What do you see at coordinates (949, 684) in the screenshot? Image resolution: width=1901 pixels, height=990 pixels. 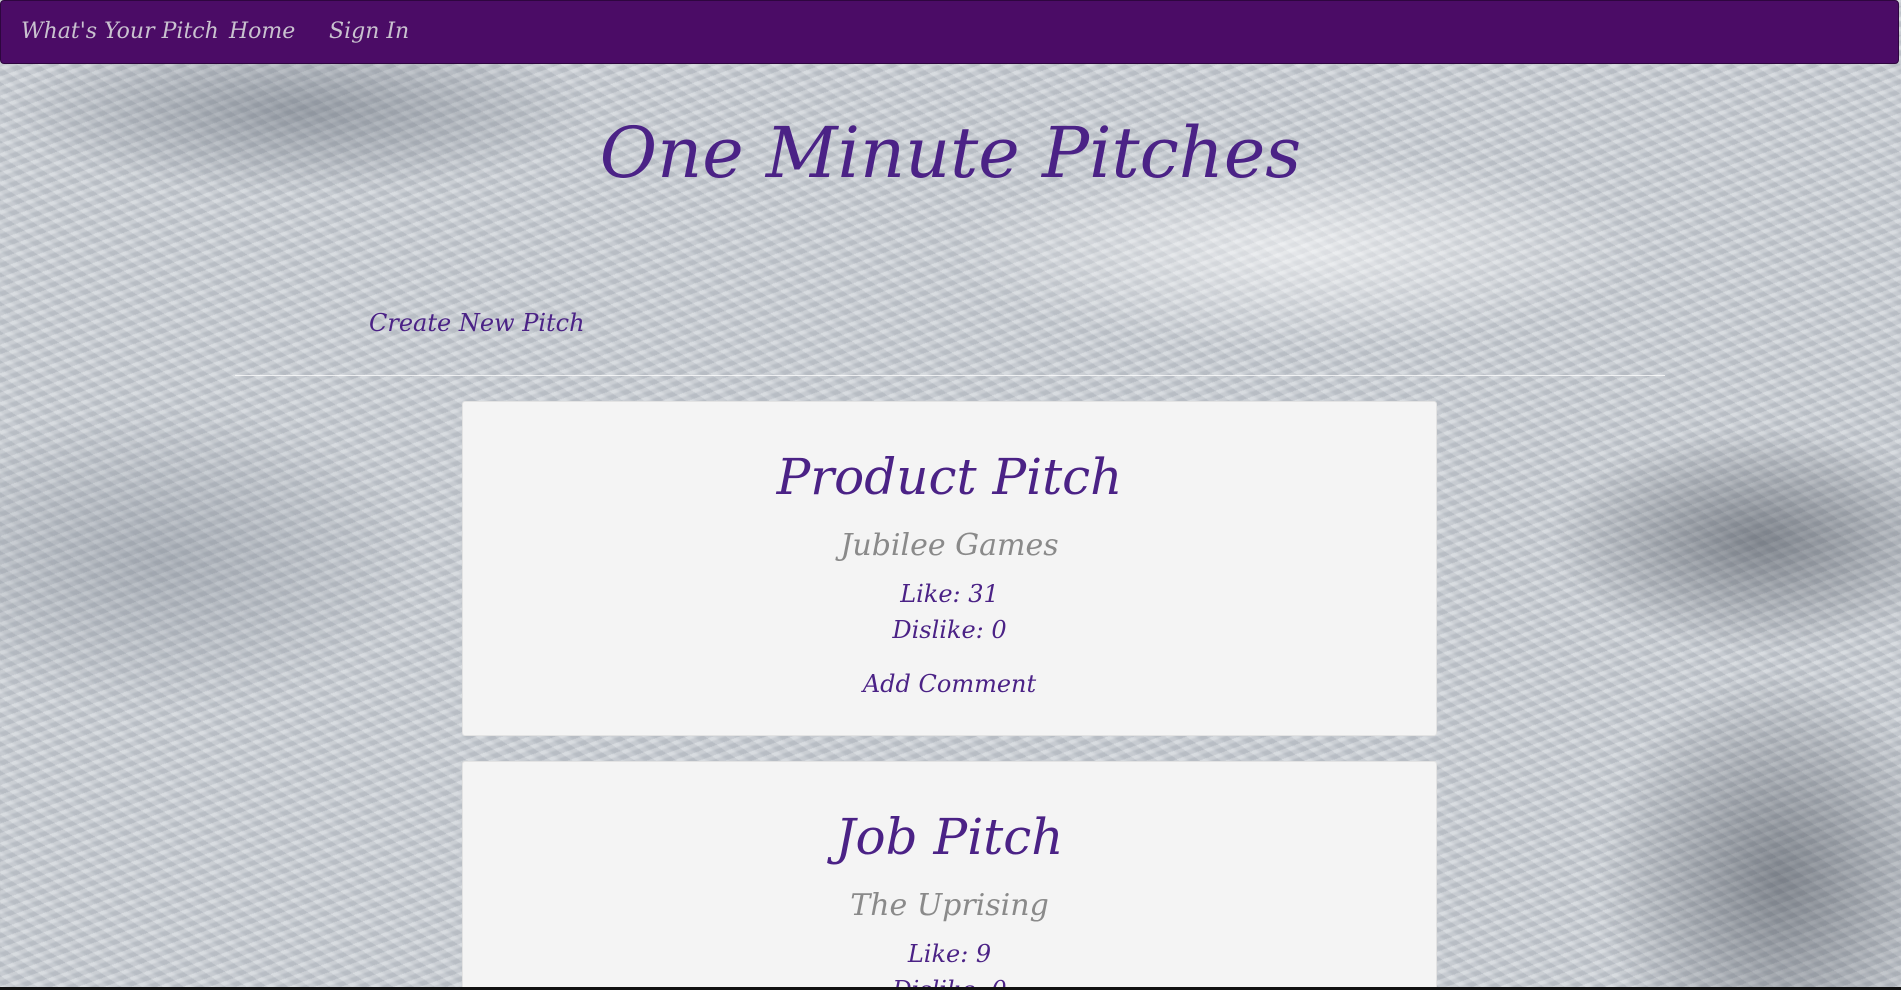 I see `add-comment-link: Add Comment` at bounding box center [949, 684].